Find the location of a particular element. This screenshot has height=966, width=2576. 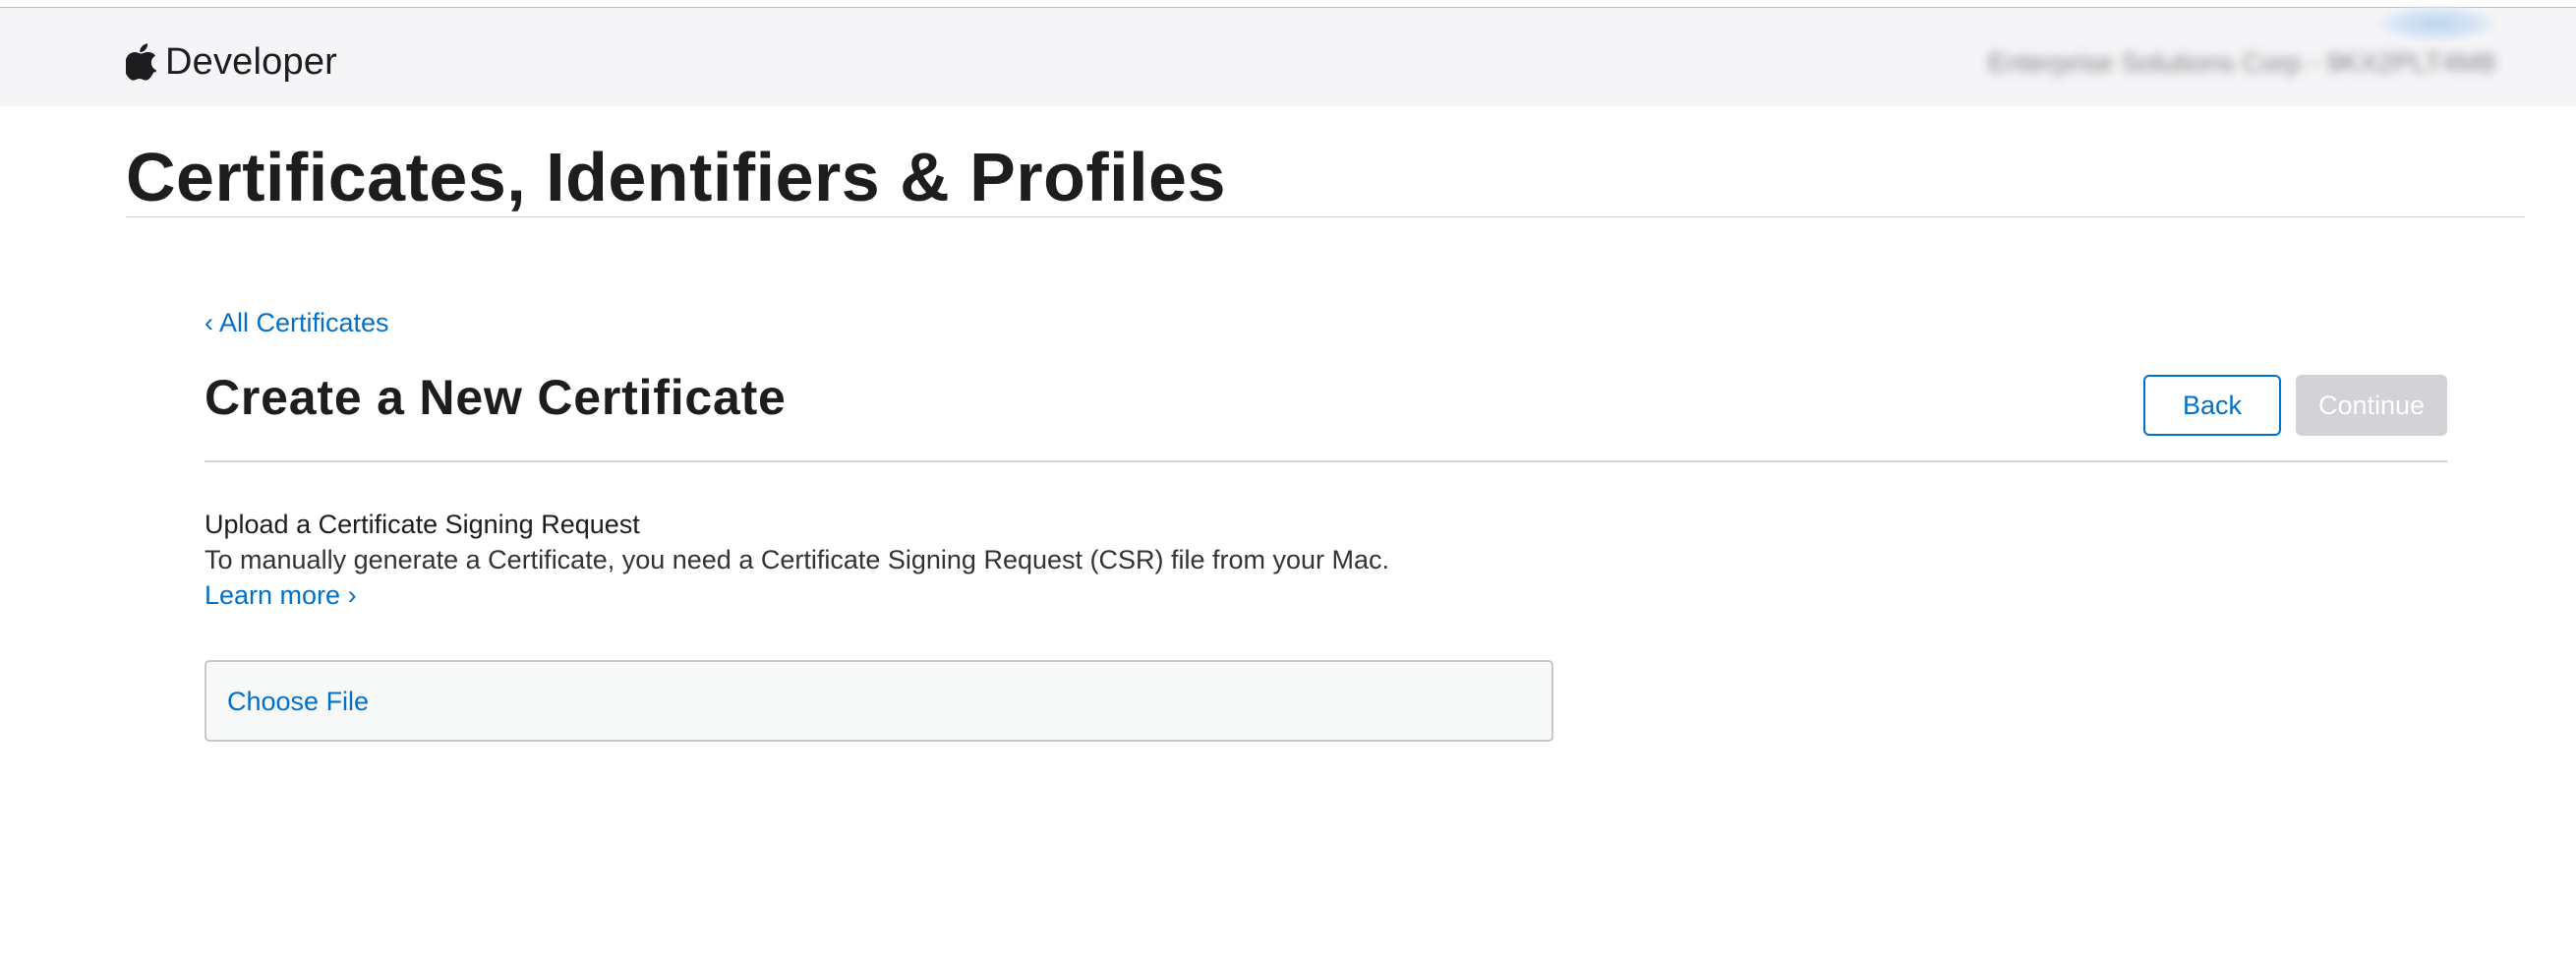

file-upload-field: Choose File is located at coordinates (879, 701).